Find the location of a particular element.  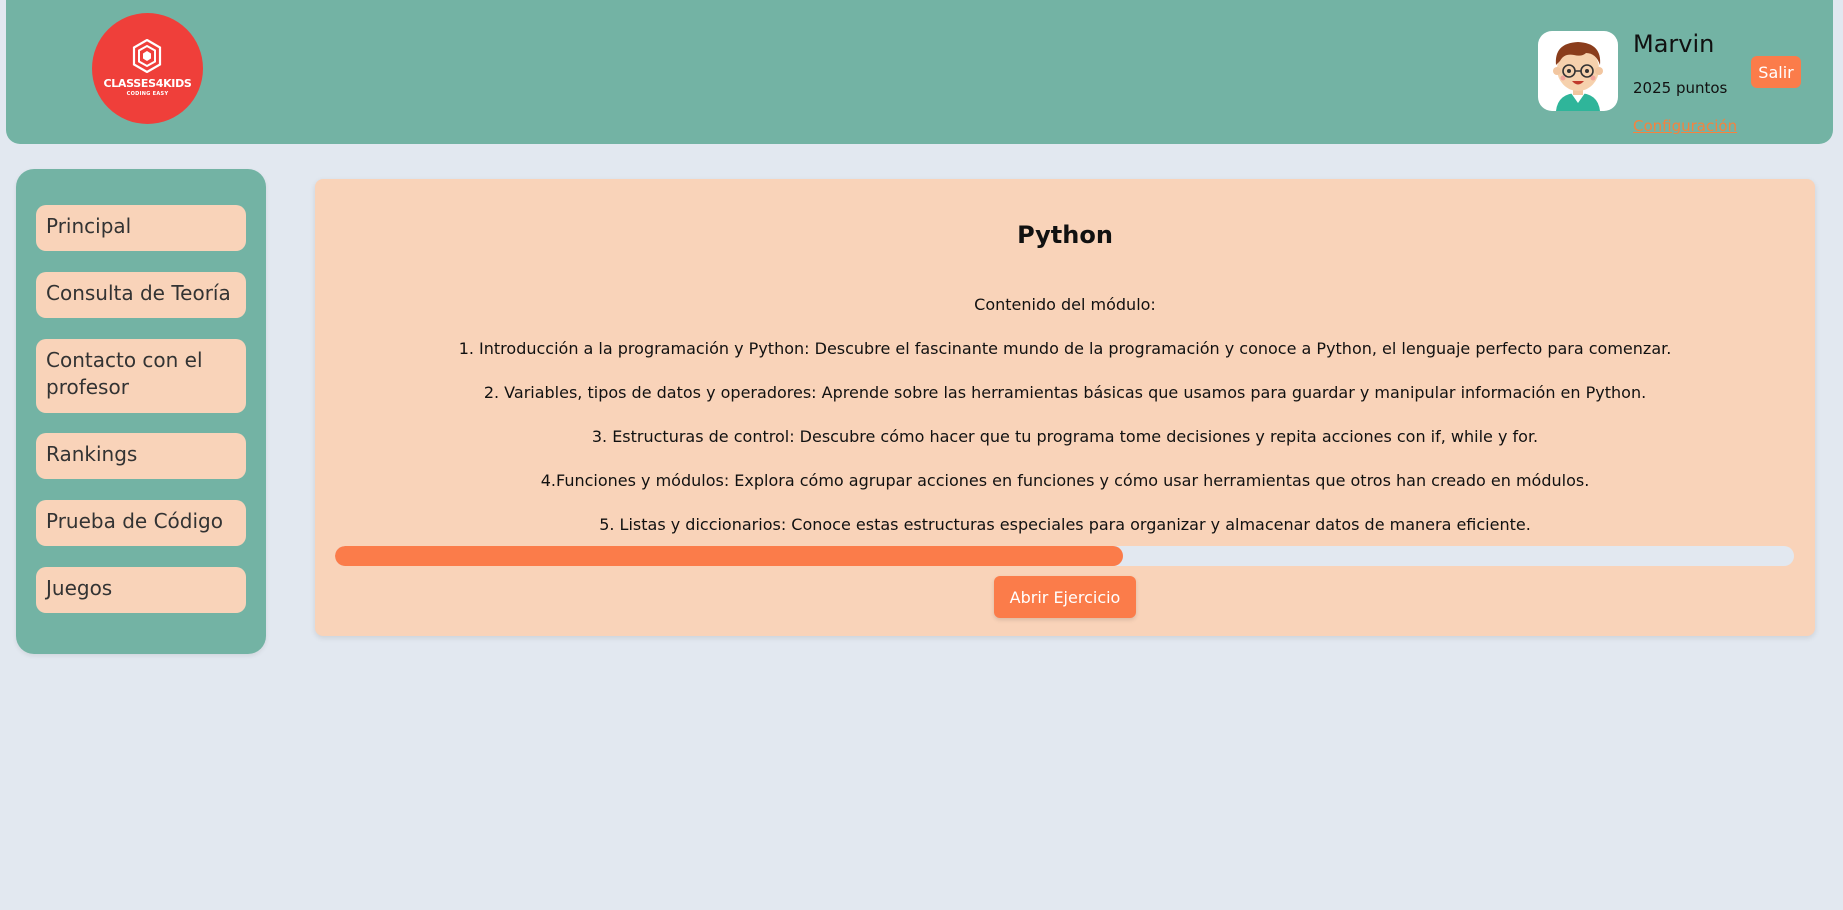

module-contents-heading: Contenido del módulo: is located at coordinates (1065, 304).